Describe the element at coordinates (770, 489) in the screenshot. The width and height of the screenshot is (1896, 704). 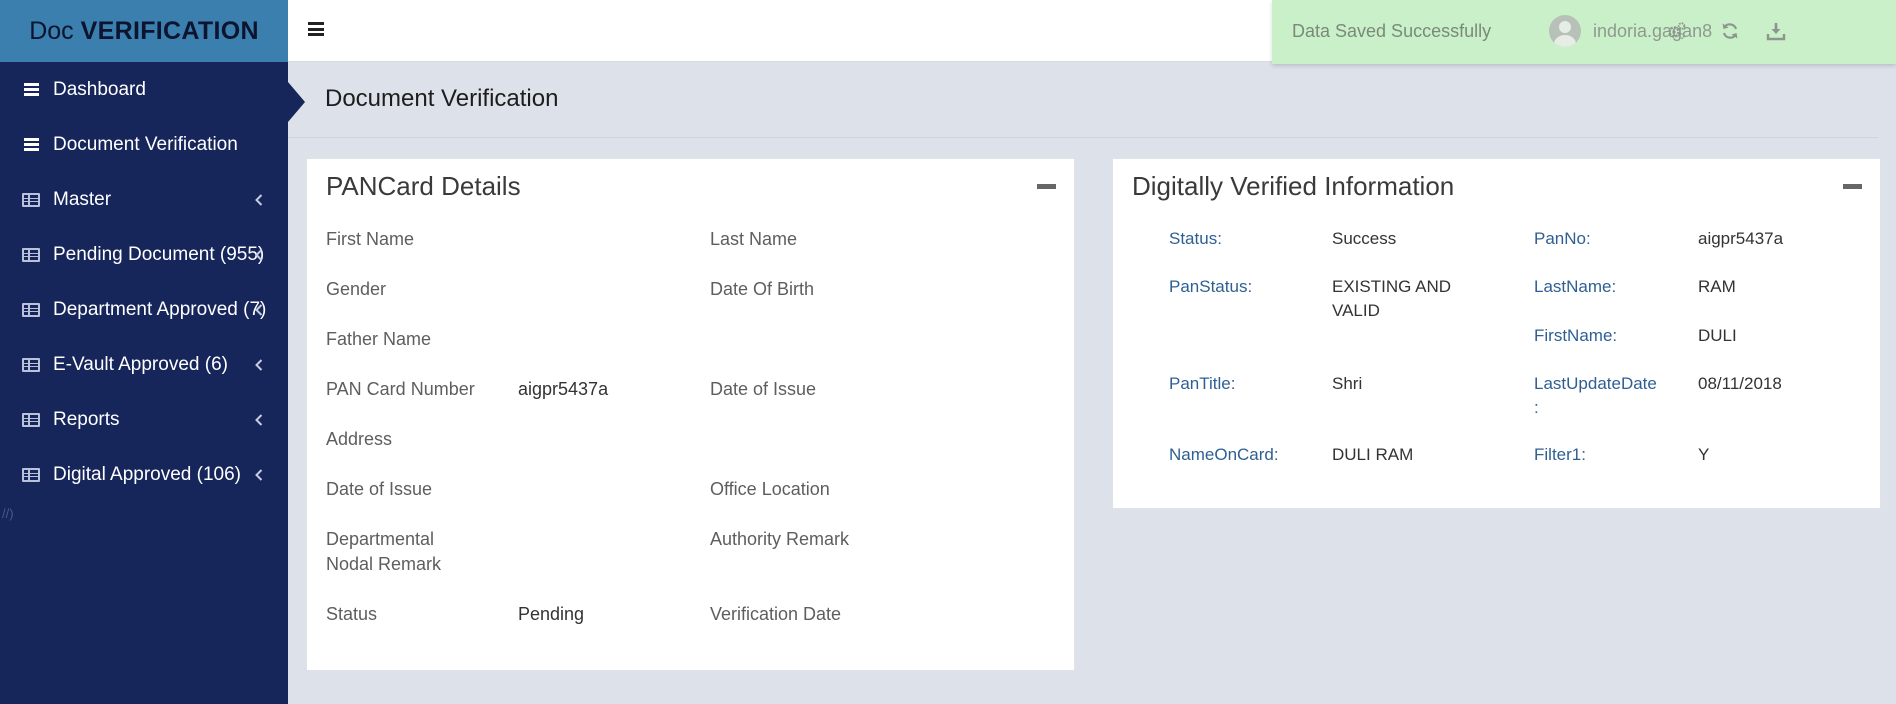
I see `office-location-label: Office Location` at that location.